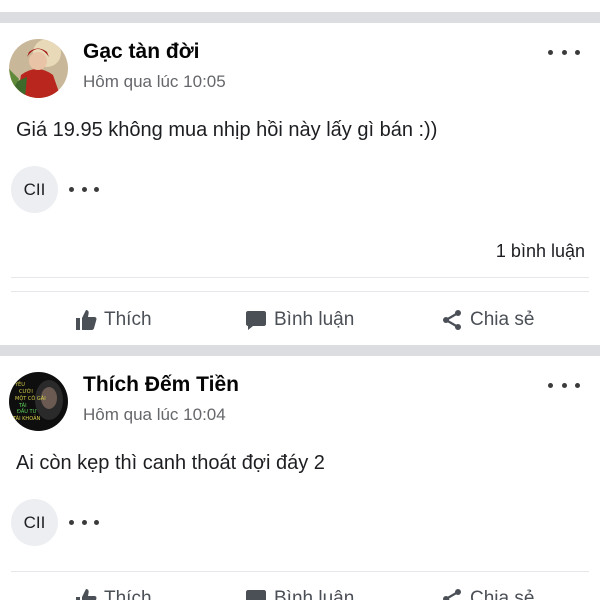 Image resolution: width=600 pixels, height=600 pixels. What do you see at coordinates (154, 415) in the screenshot?
I see `post-timestamp: Hôm qua lúc 10:04` at bounding box center [154, 415].